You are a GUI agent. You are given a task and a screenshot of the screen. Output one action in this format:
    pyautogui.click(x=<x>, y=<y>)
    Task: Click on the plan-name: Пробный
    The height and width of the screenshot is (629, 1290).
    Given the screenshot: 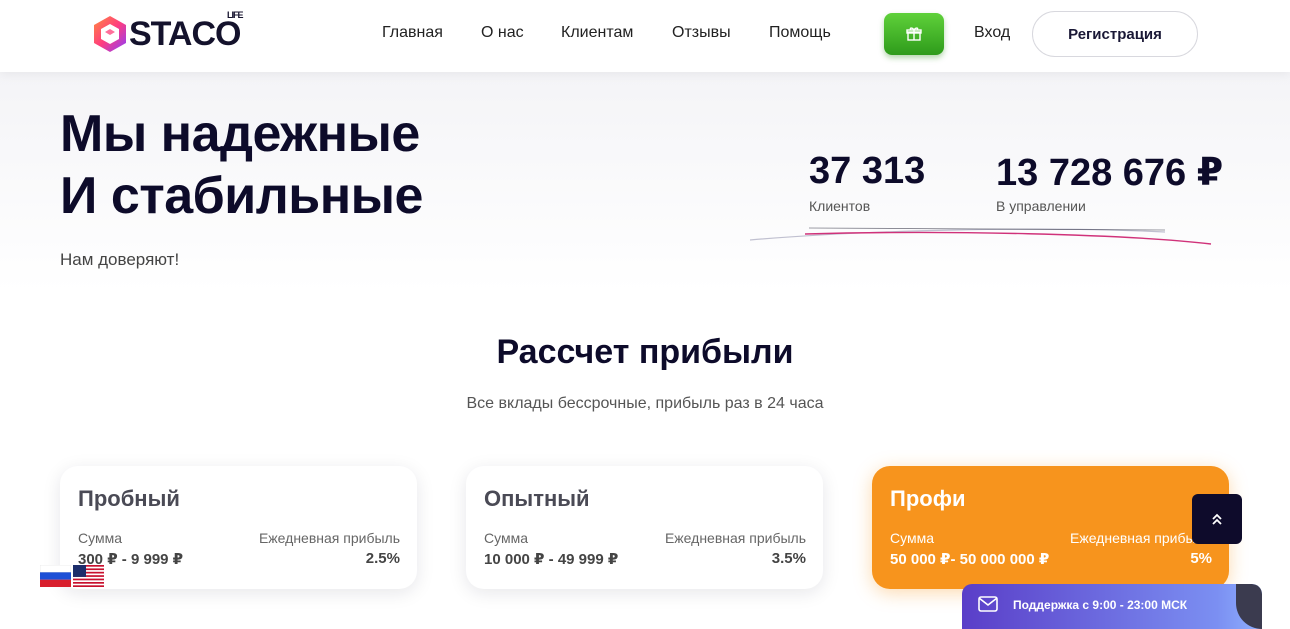 What is the action you would take?
    pyautogui.click(x=129, y=498)
    